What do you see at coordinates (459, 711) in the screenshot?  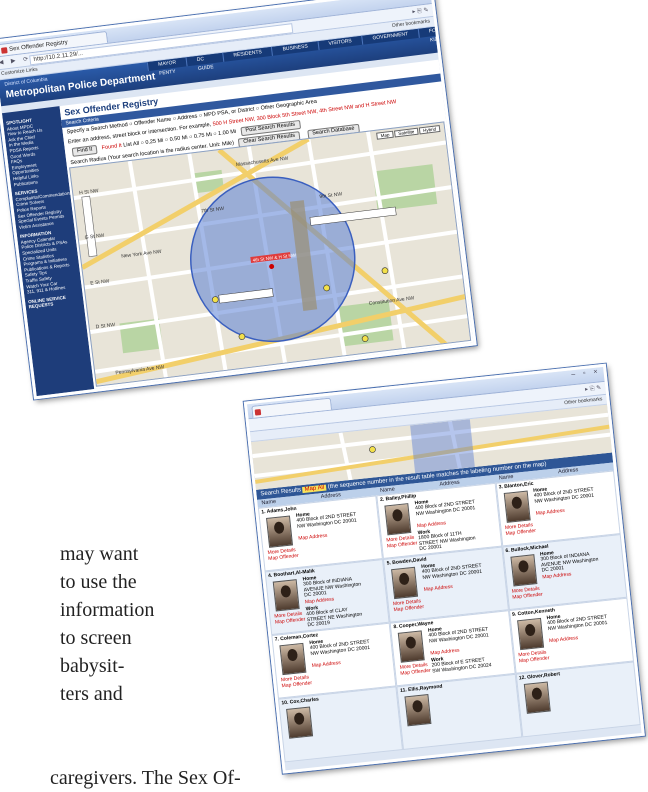 I see `result-cell: 11. Ellis,Raymond` at bounding box center [459, 711].